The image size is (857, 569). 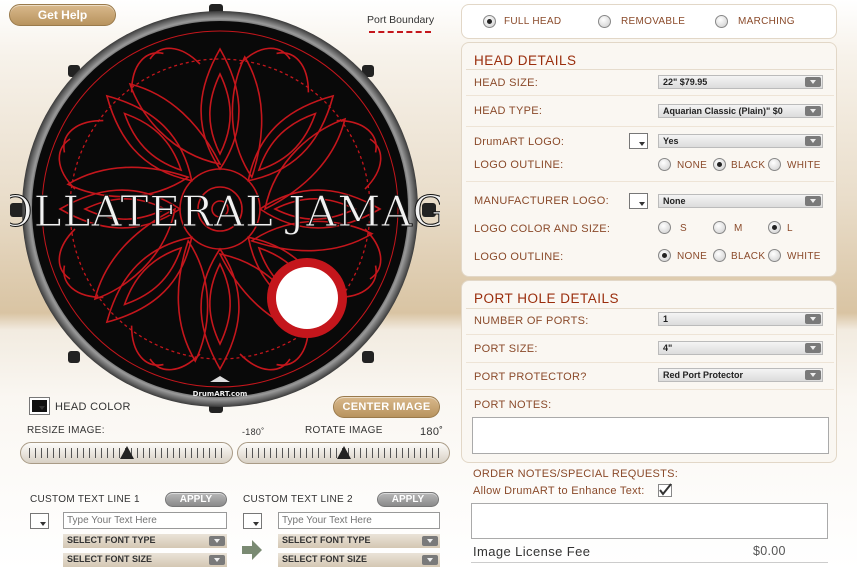 What do you see at coordinates (252, 550) in the screenshot?
I see `arrow-right-icon` at bounding box center [252, 550].